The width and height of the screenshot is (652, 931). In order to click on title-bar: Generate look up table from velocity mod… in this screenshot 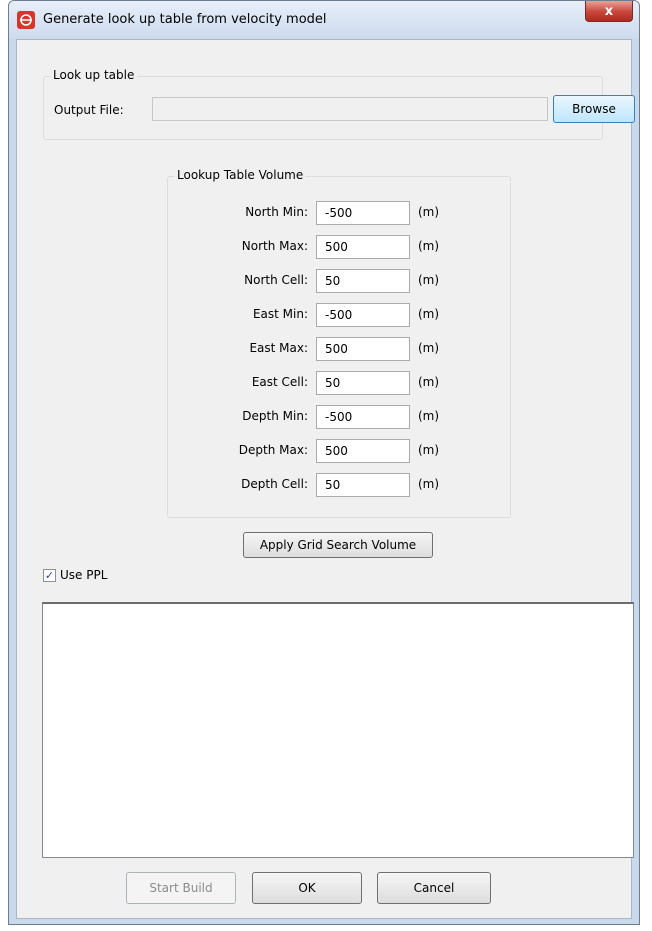, I will do `click(324, 20)`.